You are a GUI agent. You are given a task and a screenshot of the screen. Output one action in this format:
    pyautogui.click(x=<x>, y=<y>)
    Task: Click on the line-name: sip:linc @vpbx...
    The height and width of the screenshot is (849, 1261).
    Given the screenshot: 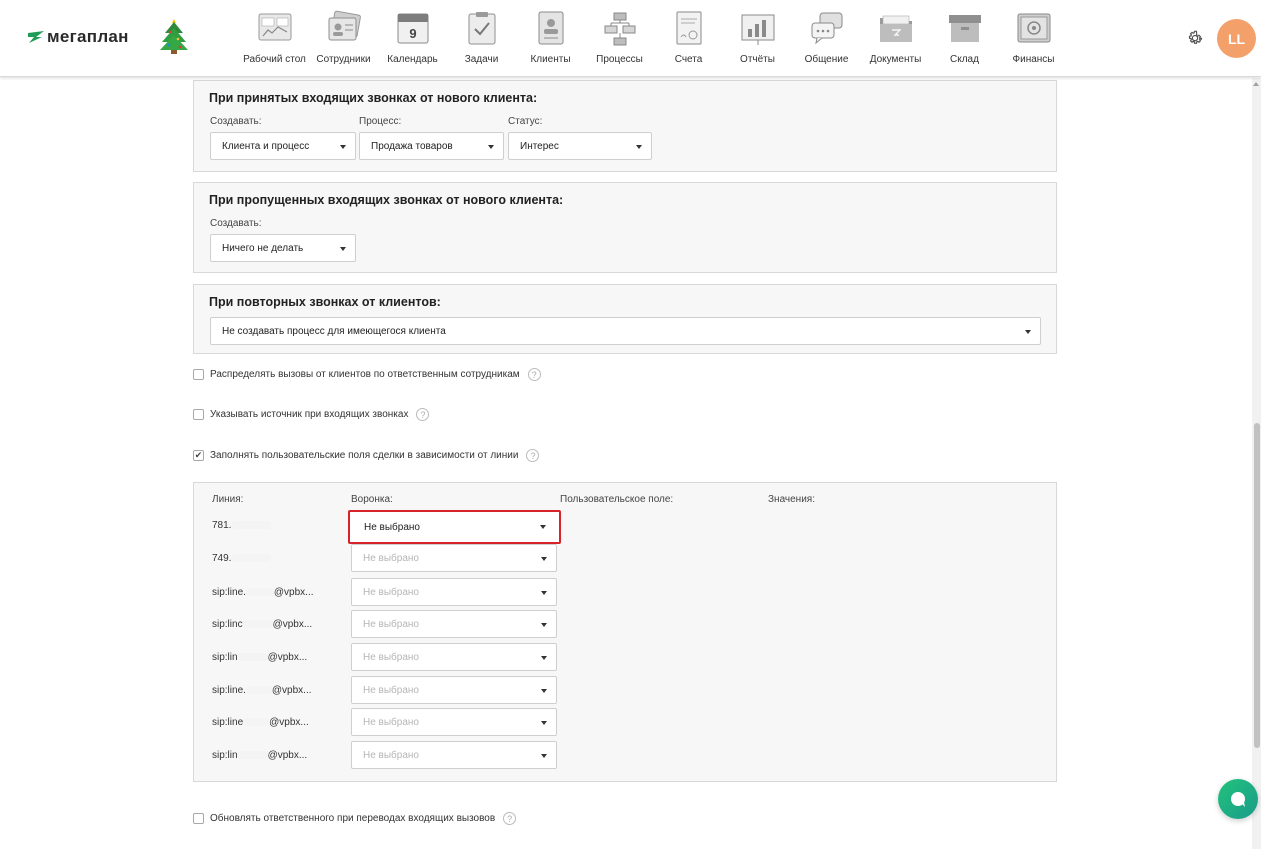 What is the action you would take?
    pyautogui.click(x=262, y=624)
    